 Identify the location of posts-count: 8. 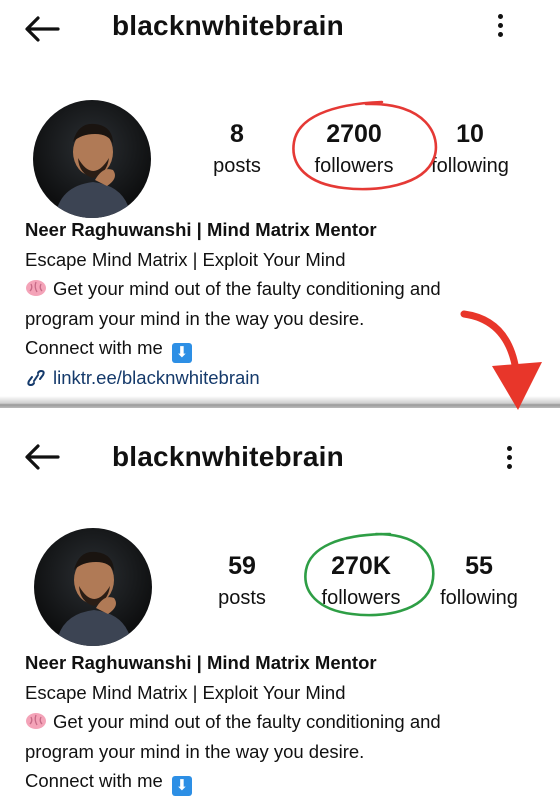
(237, 134).